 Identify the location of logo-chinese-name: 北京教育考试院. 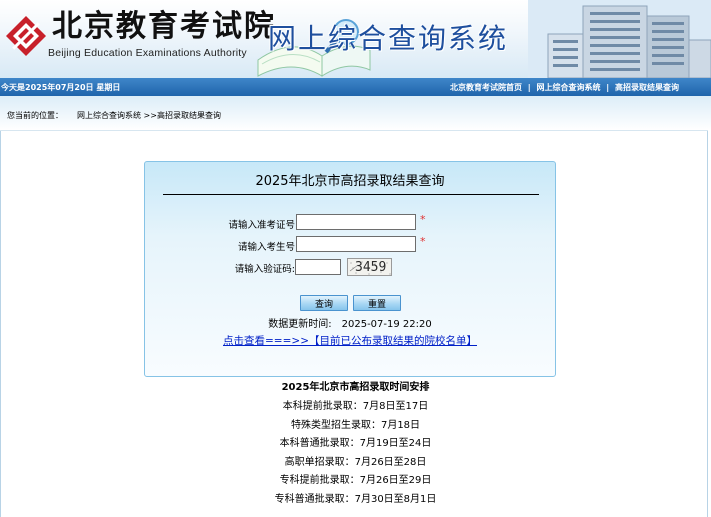
(164, 26).